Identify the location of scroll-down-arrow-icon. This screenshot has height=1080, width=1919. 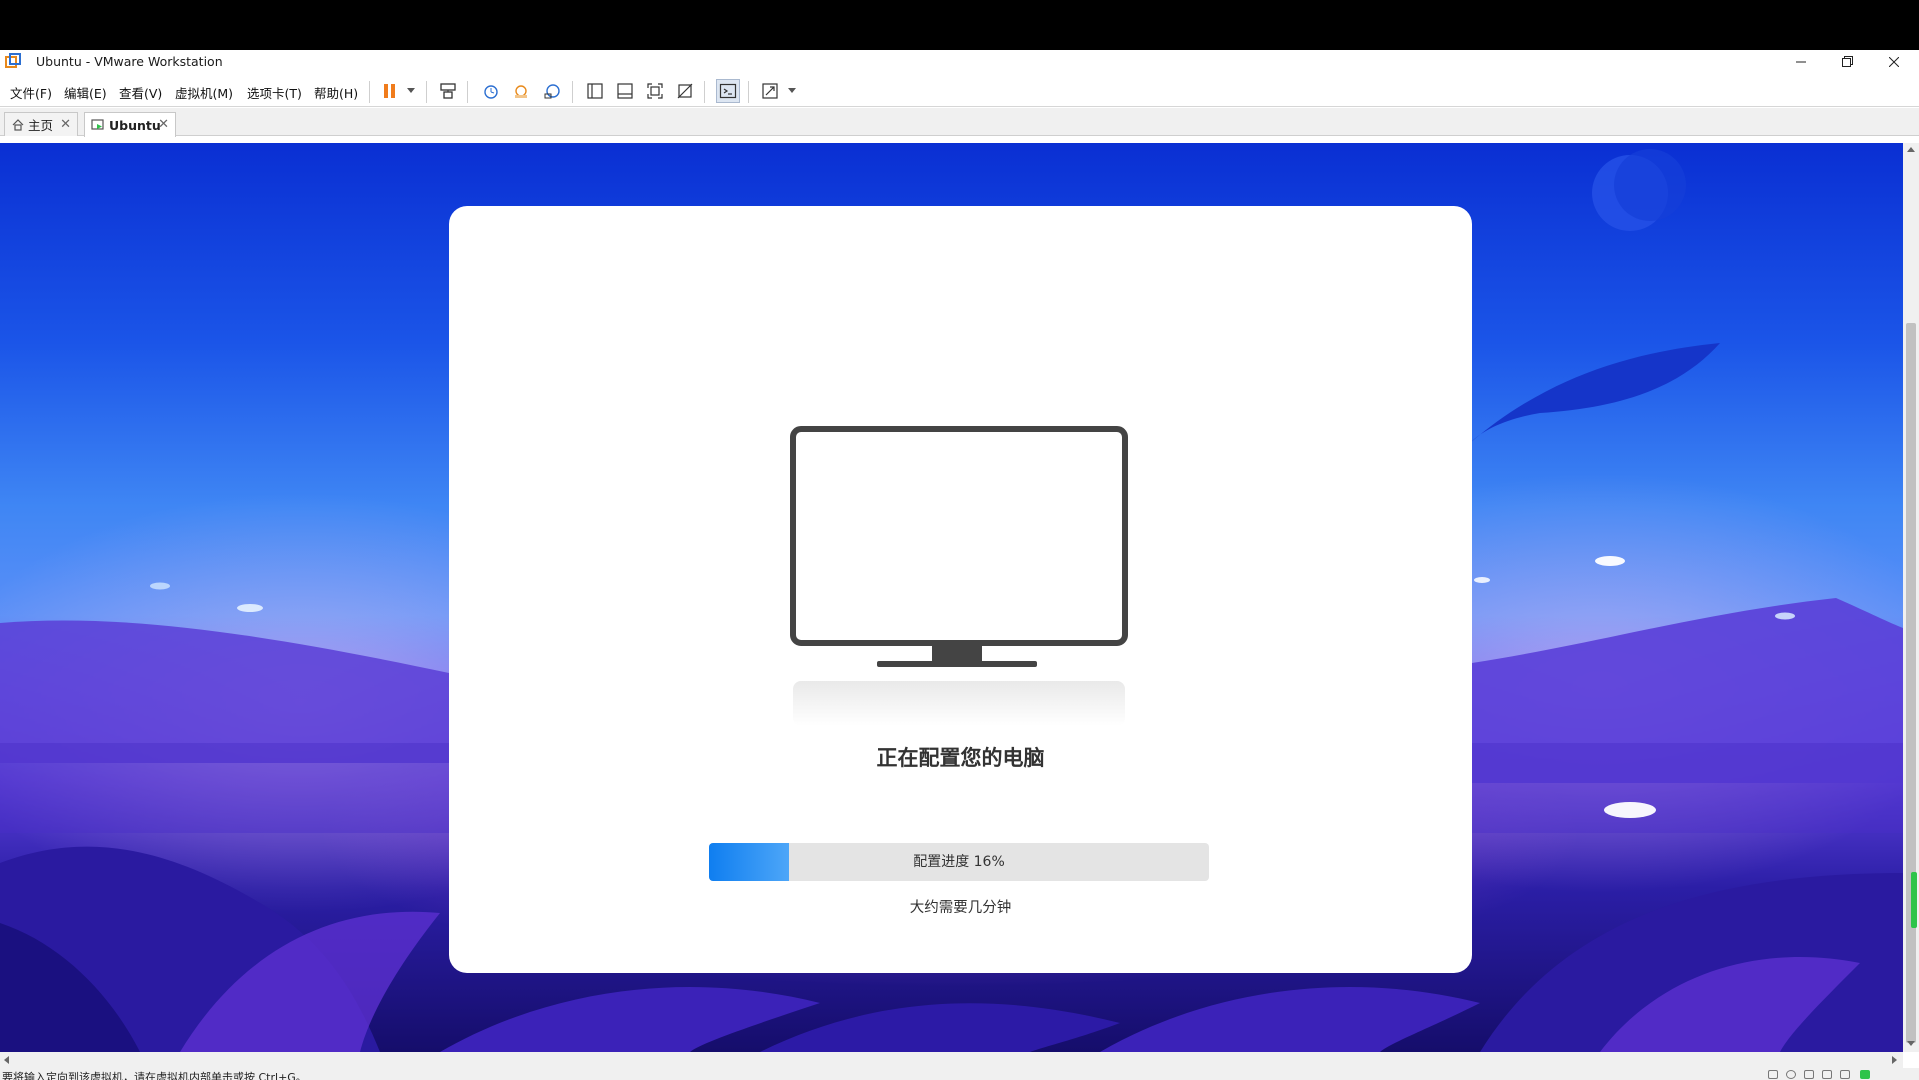
(1911, 1043).